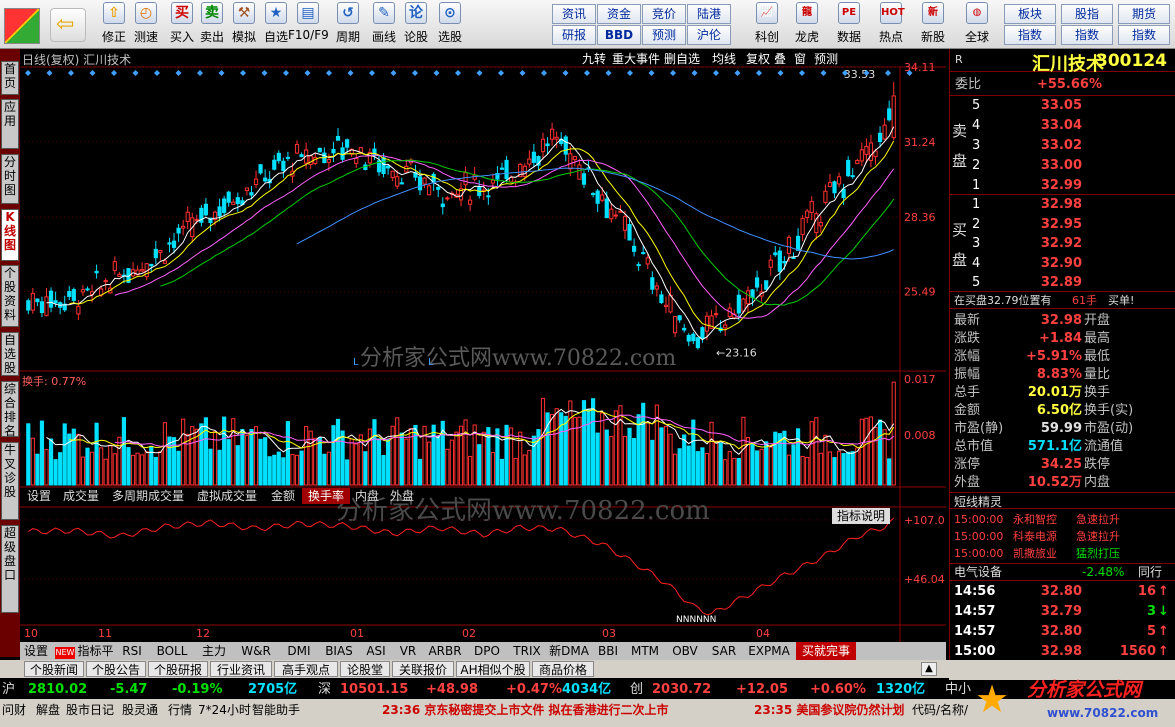 Image resolution: width=1175 pixels, height=727 pixels. What do you see at coordinates (1030, 14) in the screenshot?
I see `quick-button: 板块` at bounding box center [1030, 14].